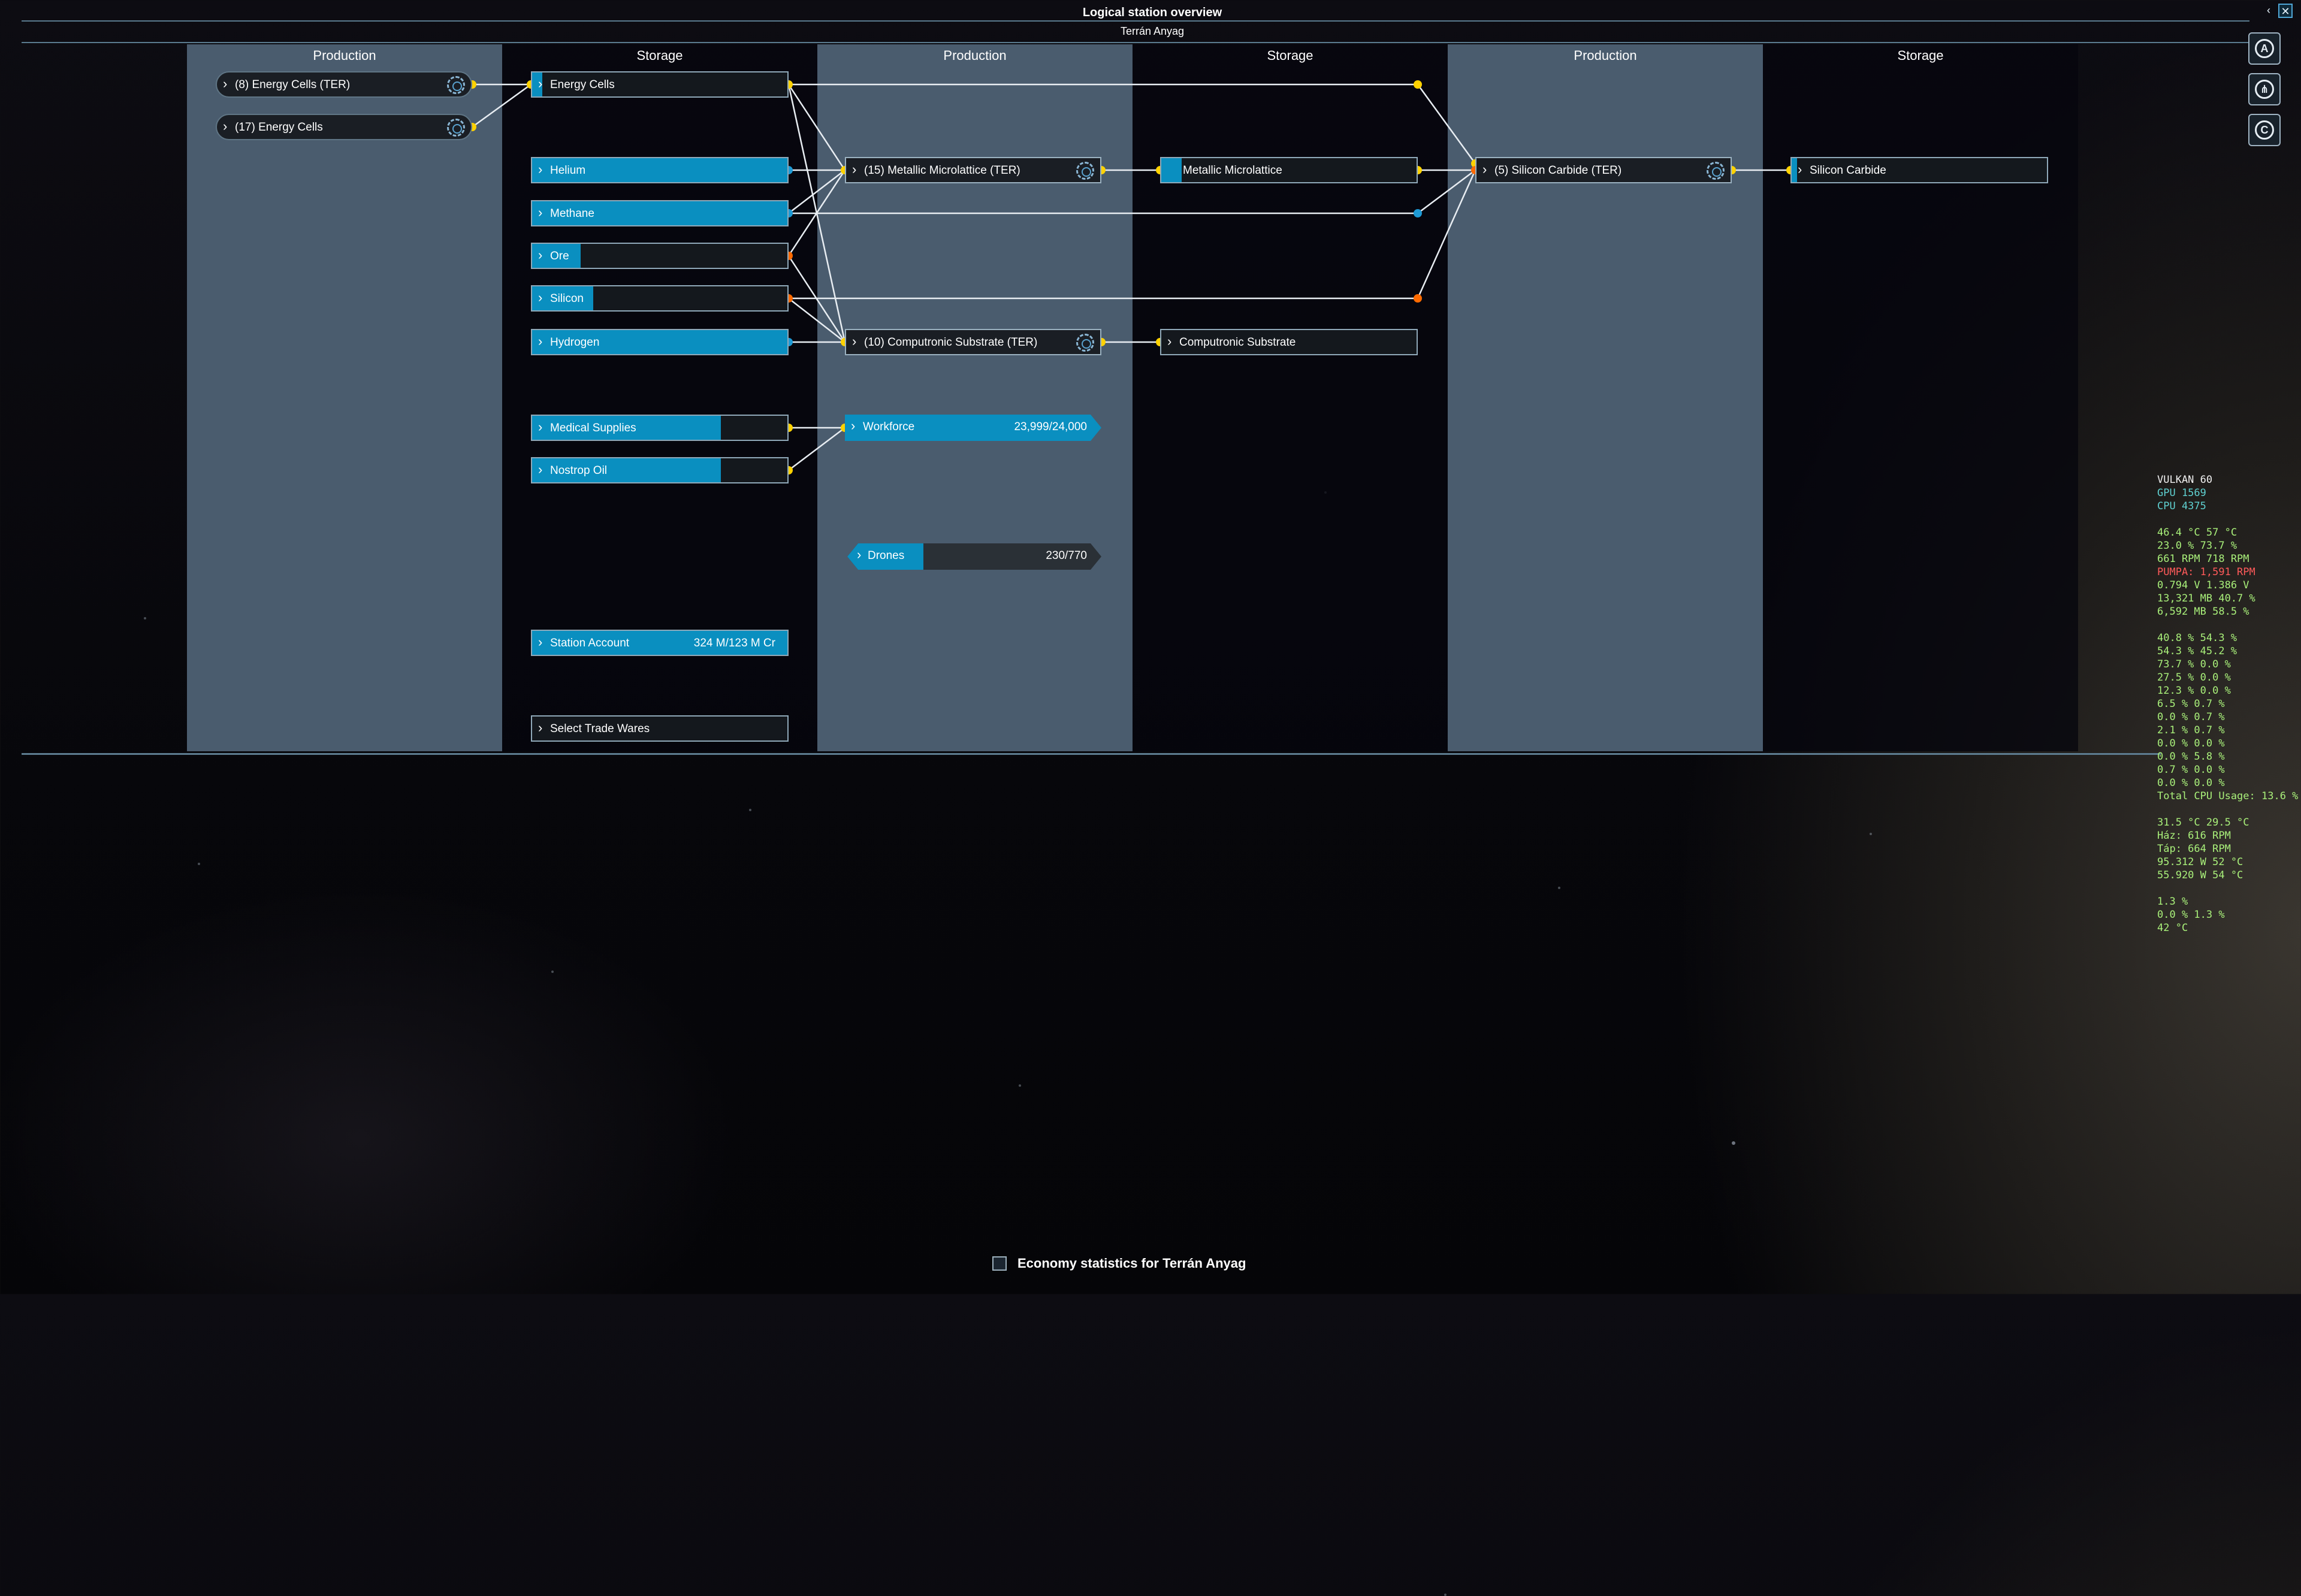 This screenshot has width=2301, height=1596. What do you see at coordinates (2194, 678) in the screenshot?
I see `hud-line: 27.5 % 0.0 %` at bounding box center [2194, 678].